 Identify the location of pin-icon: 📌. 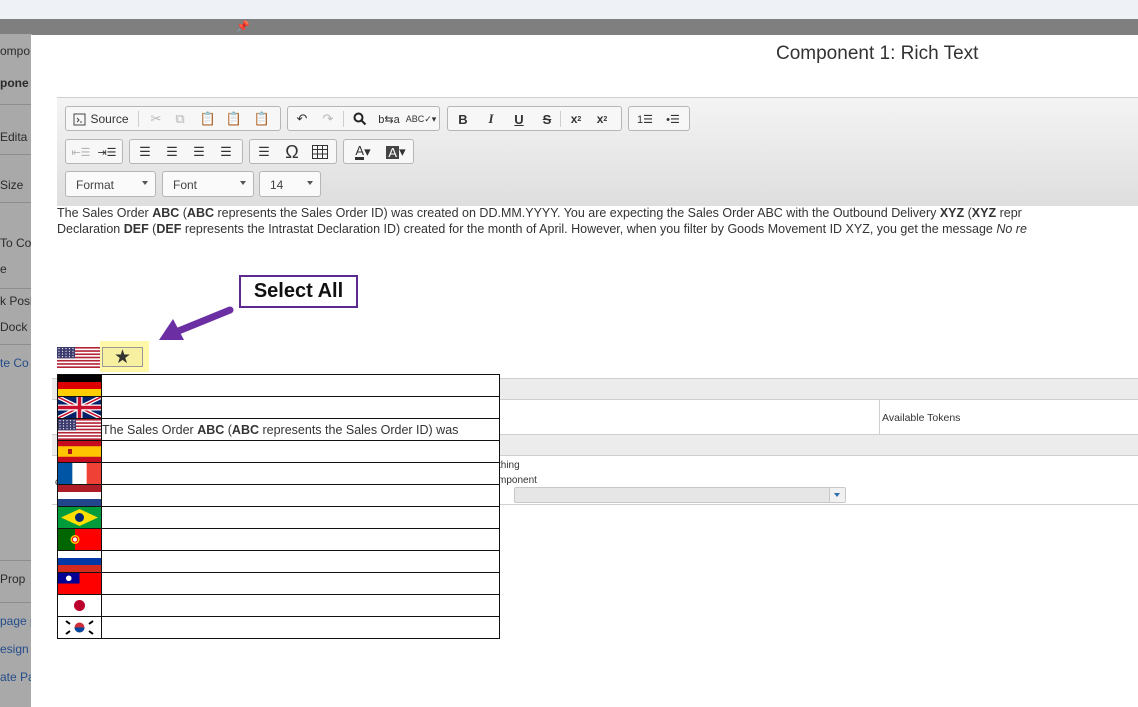
(243, 26).